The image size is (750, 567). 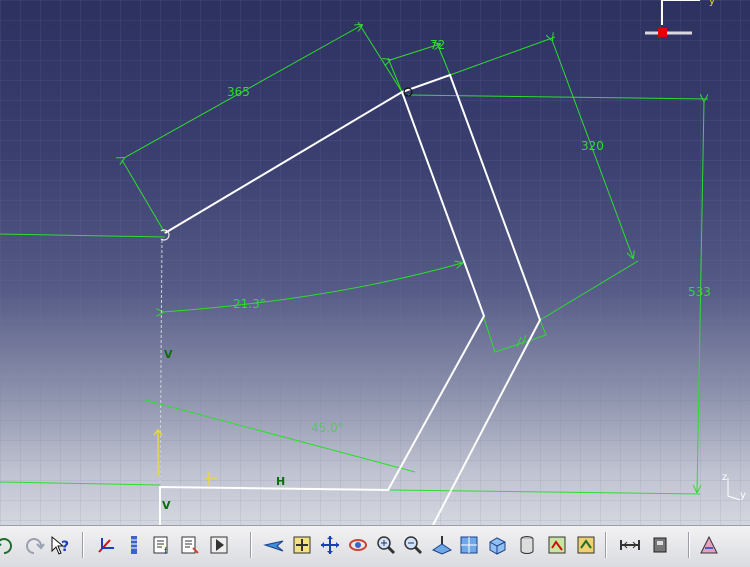 I want to click on dimension-thickness-label: 72, so click(x=437, y=45).